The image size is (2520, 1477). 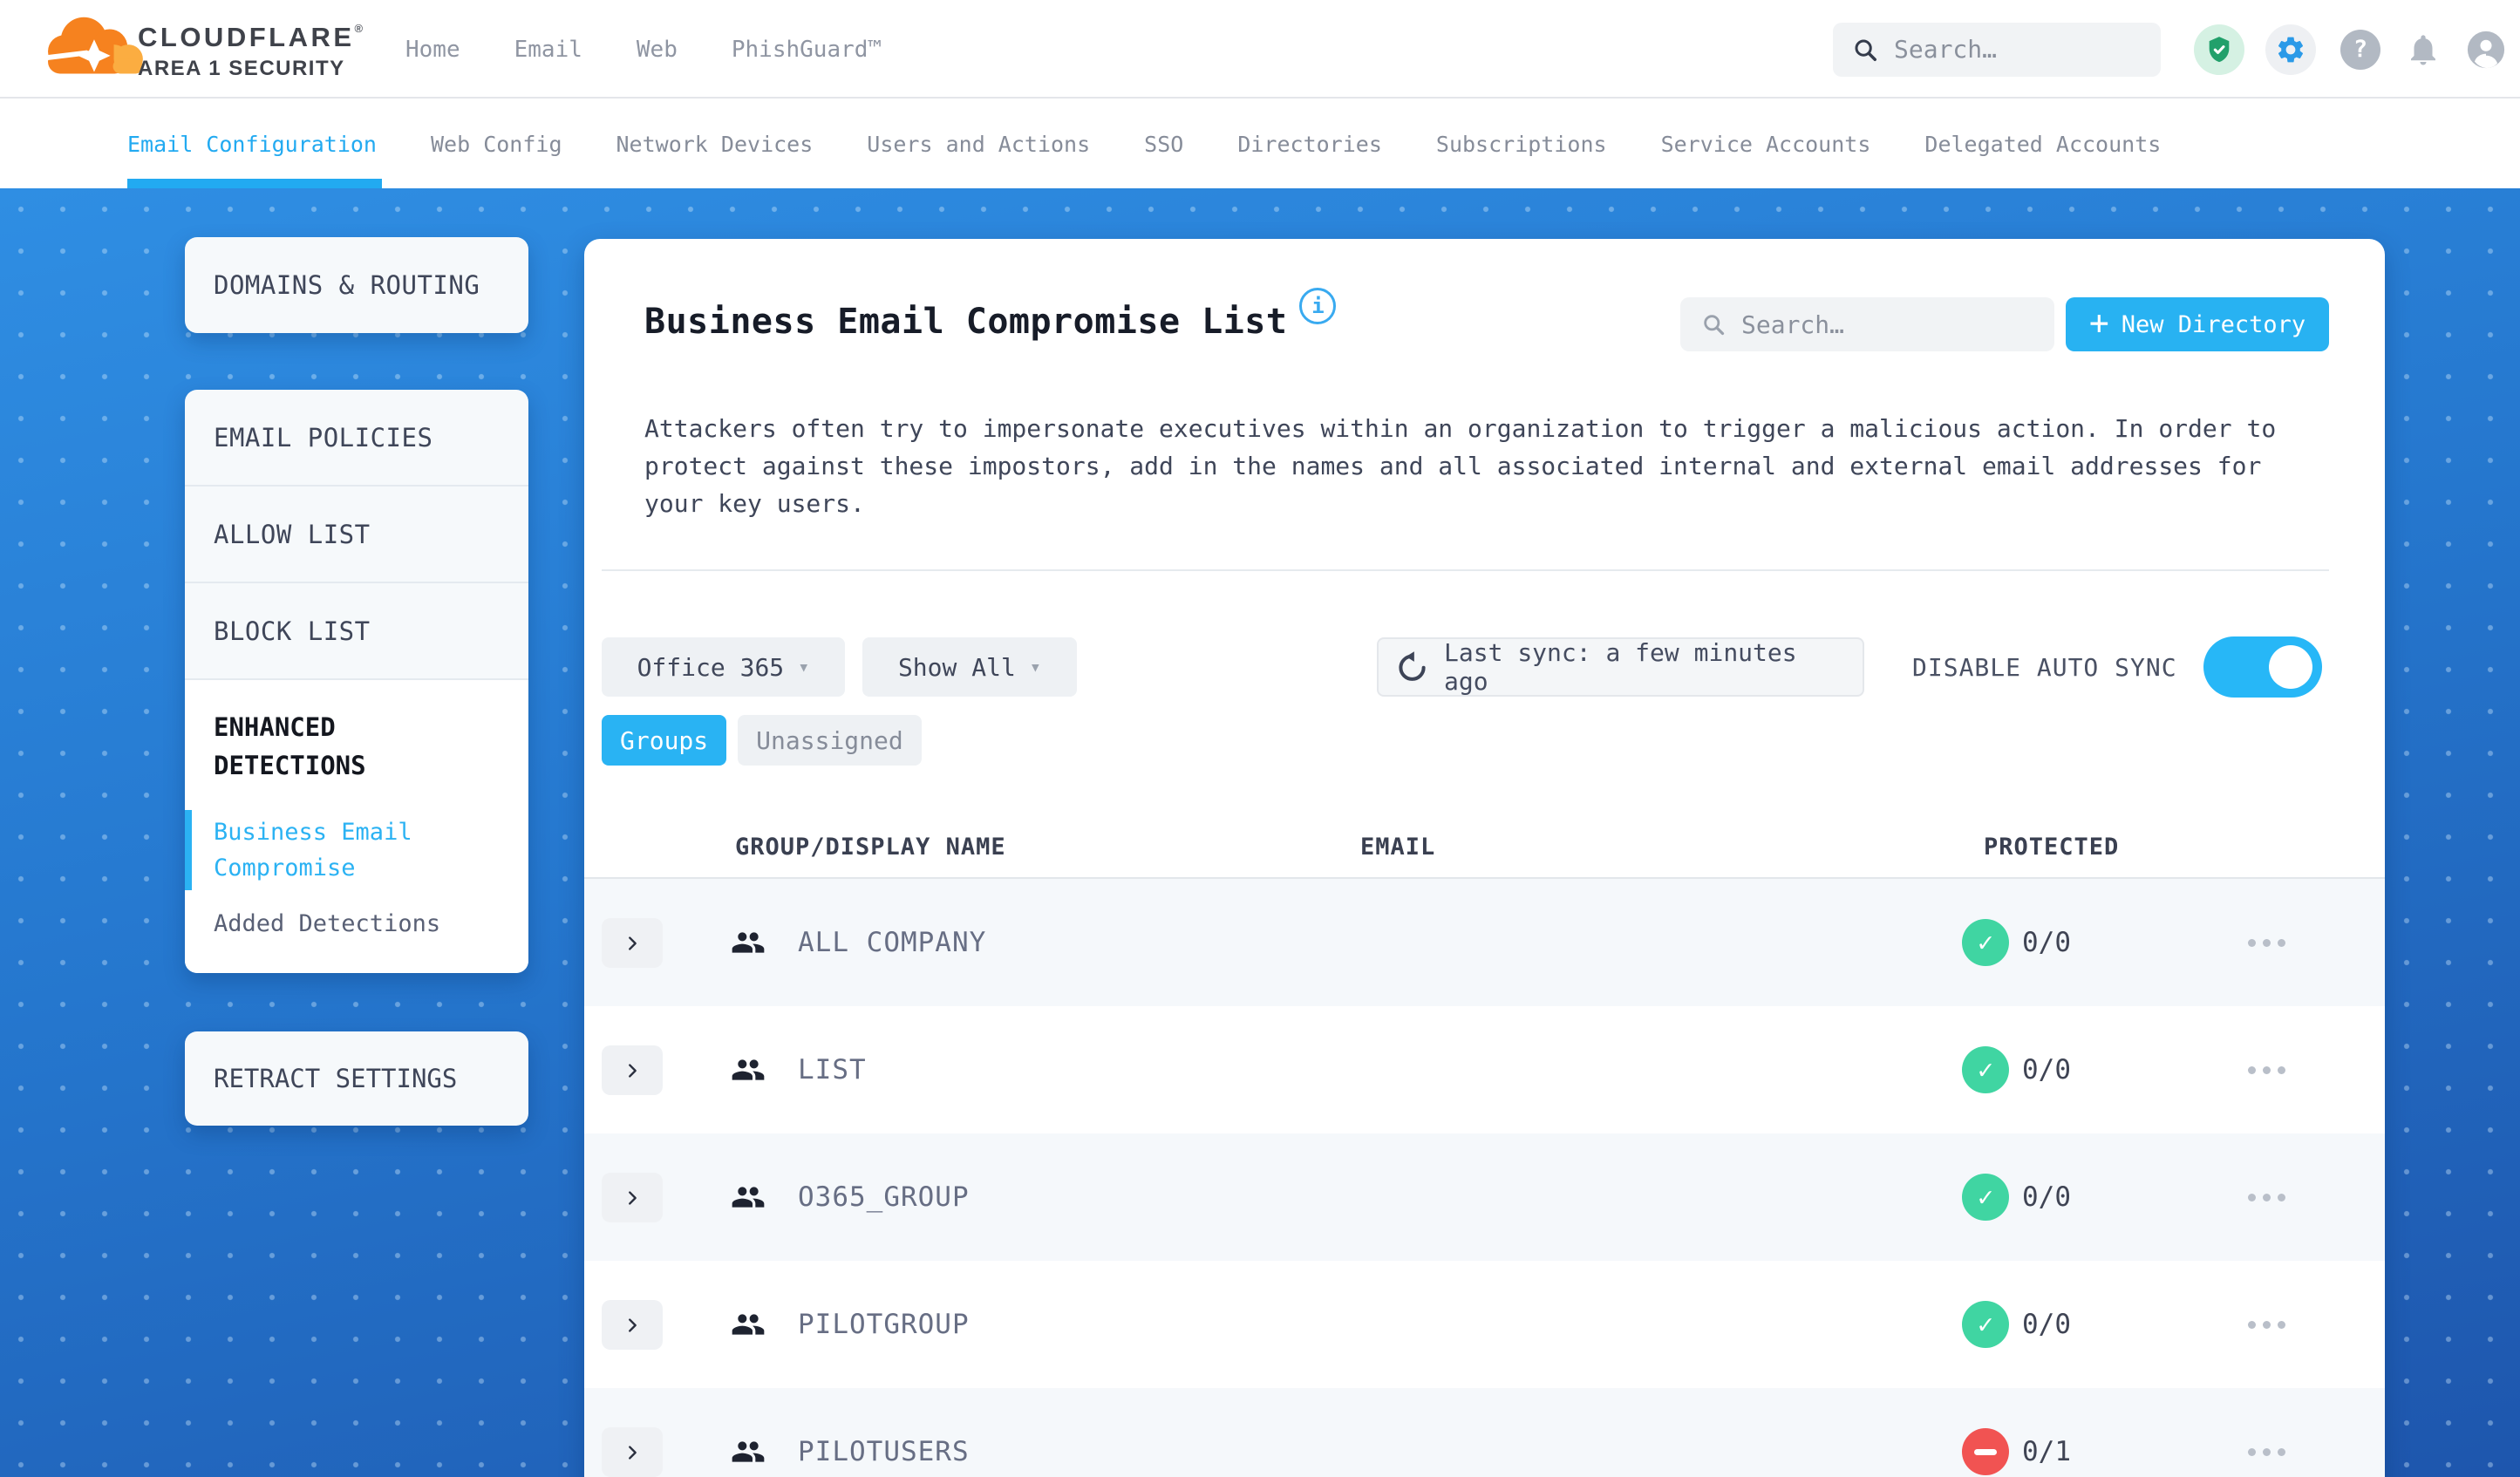 What do you see at coordinates (2045, 667) in the screenshot?
I see `auto-sync-label: DISABLE AUTO SYNC` at bounding box center [2045, 667].